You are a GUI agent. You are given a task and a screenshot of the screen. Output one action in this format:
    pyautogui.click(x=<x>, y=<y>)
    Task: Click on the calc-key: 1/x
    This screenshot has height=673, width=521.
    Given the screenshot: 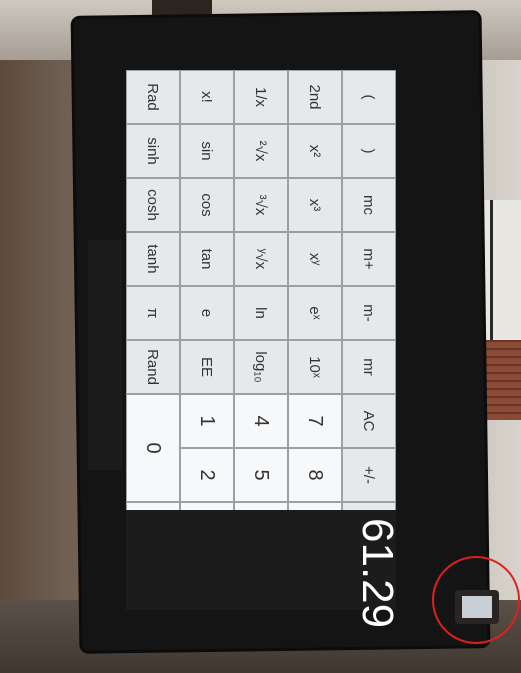 What is the action you would take?
    pyautogui.click(x=261, y=97)
    